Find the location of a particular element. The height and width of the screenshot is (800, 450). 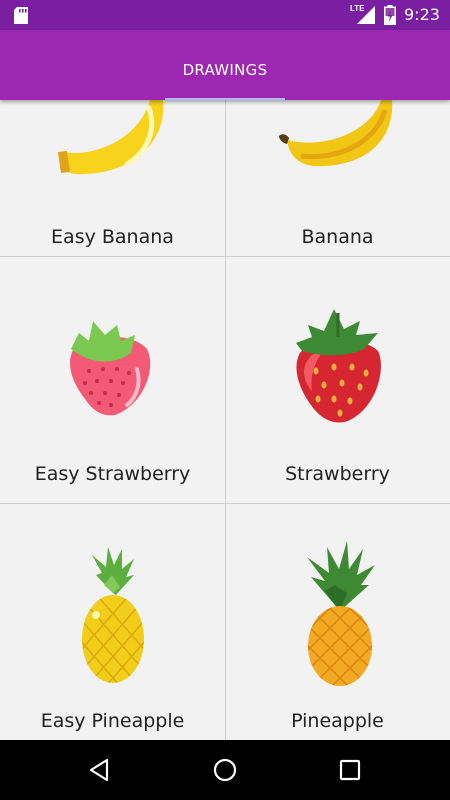

drawing-label: Easy Strawberry is located at coordinates (112, 474).